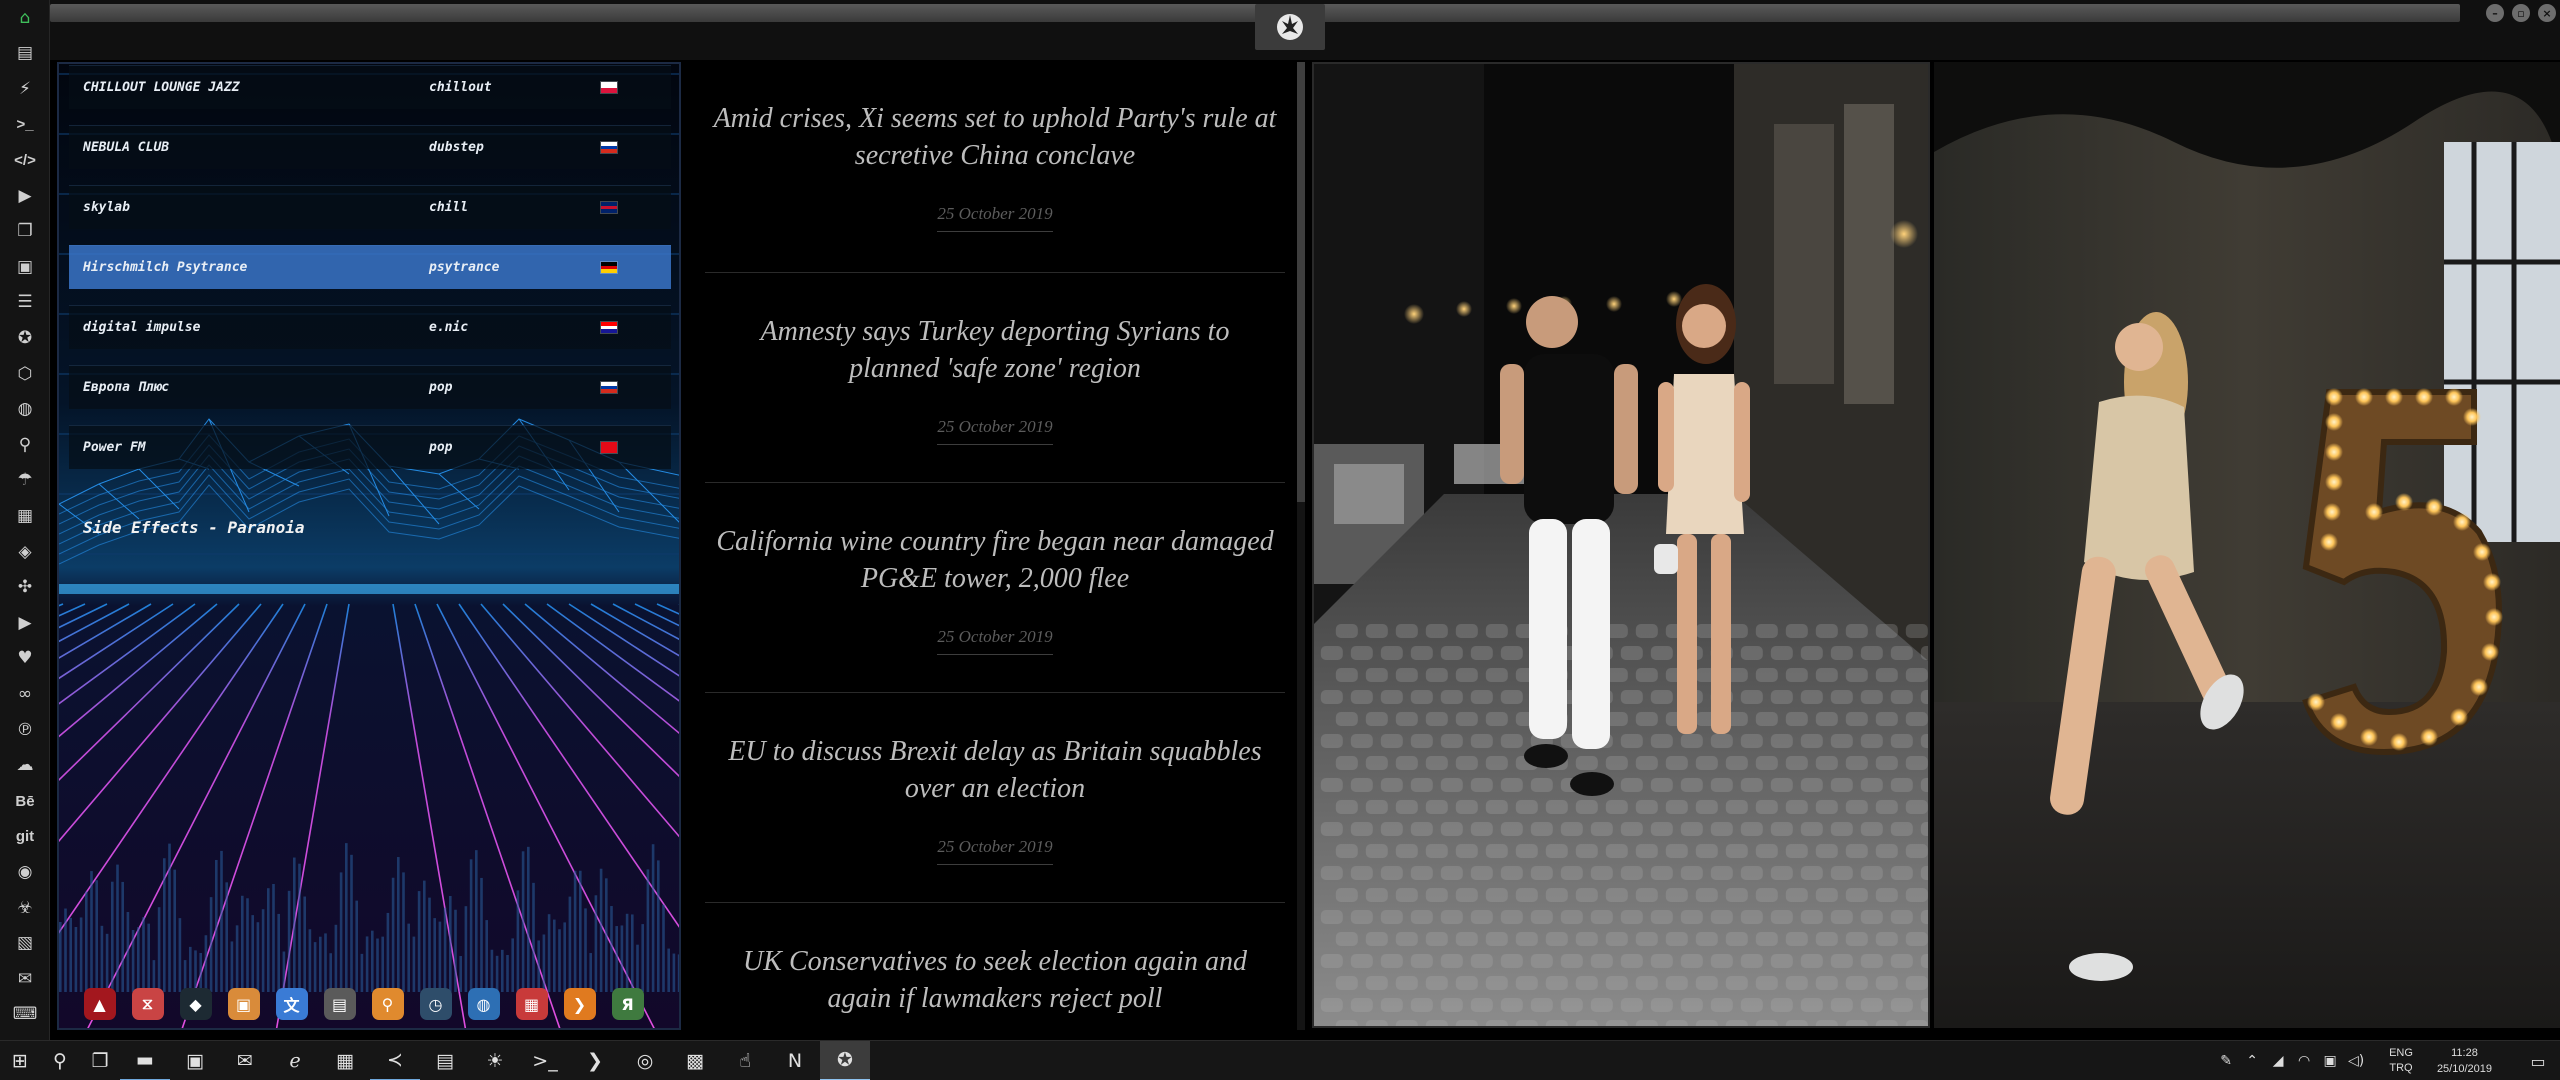  Describe the element at coordinates (845, 1060) in the screenshot. I see `rebel-app-icon: ✪` at that location.